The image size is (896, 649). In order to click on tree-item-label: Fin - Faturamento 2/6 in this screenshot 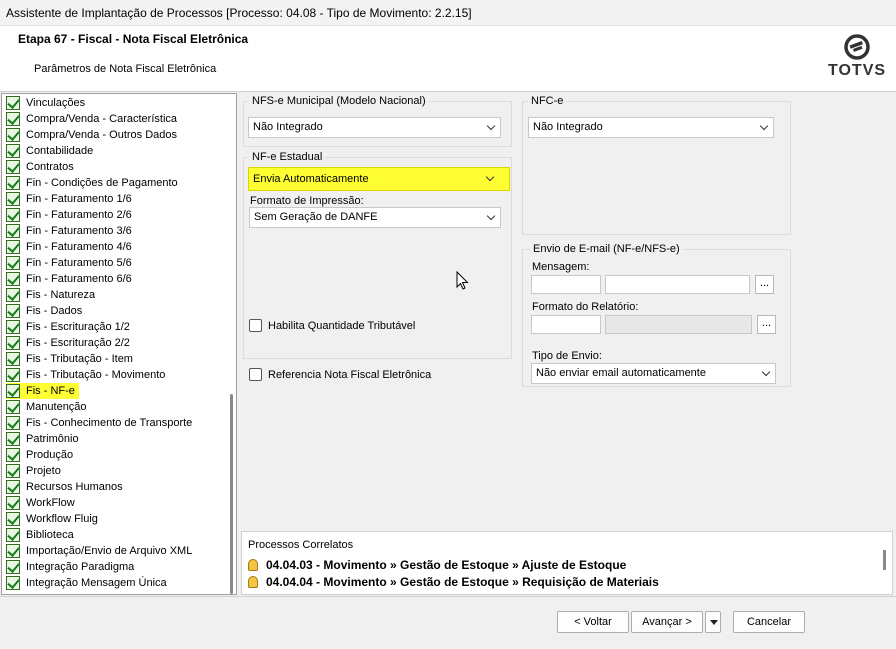, I will do `click(79, 215)`.